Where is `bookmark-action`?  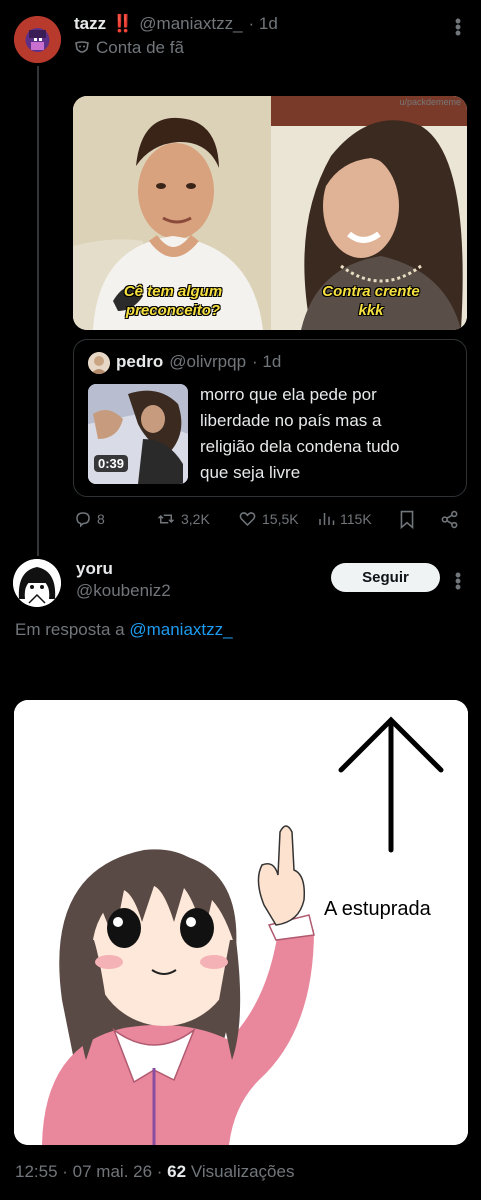
bookmark-action is located at coordinates (407, 519).